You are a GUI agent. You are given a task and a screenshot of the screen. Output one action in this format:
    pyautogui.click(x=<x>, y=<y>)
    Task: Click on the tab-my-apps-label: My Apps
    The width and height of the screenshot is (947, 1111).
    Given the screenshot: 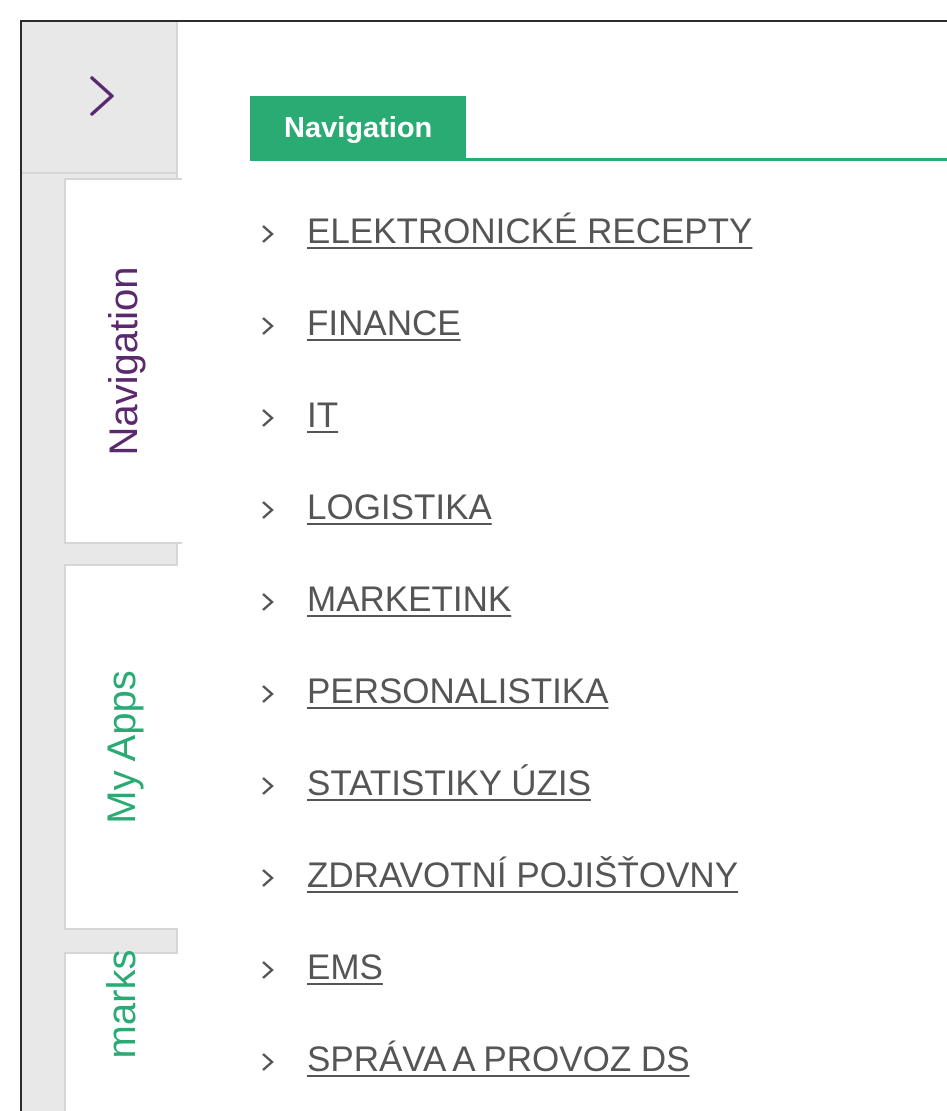 What is the action you would take?
    pyautogui.click(x=122, y=747)
    